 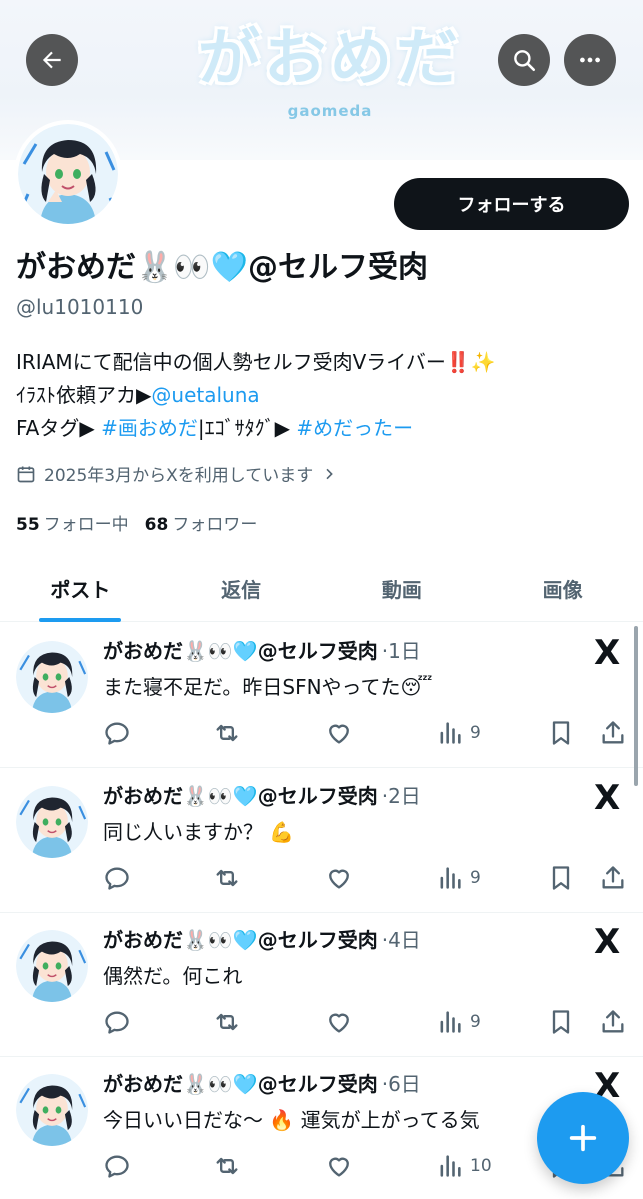 I want to click on bio-hashtag-link-2: #めだったー, so click(x=354, y=428).